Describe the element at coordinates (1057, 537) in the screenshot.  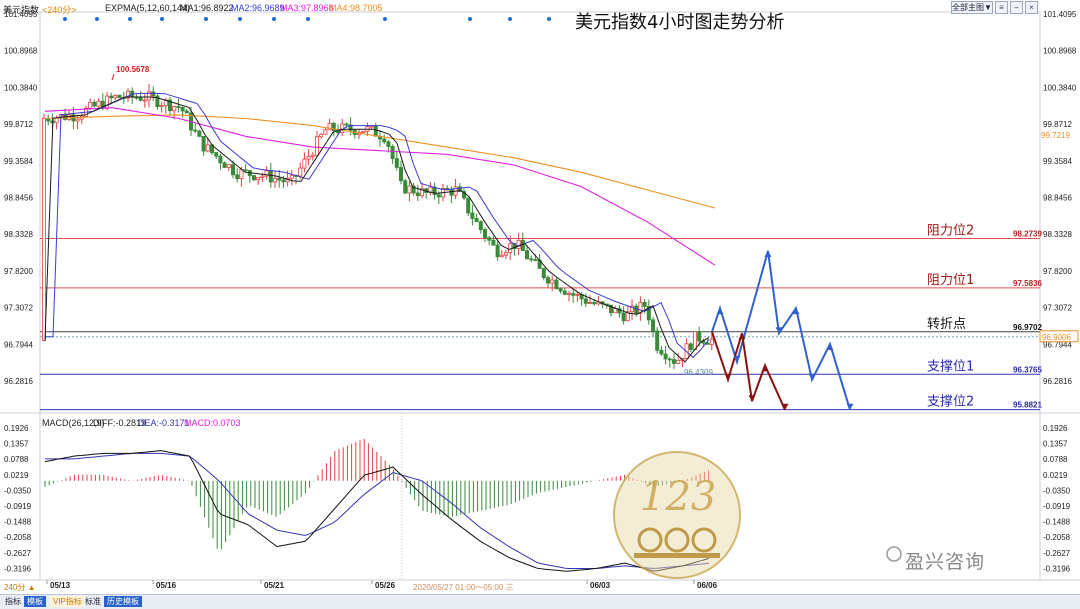
I see `macd-tick-right: -0.2058` at that location.